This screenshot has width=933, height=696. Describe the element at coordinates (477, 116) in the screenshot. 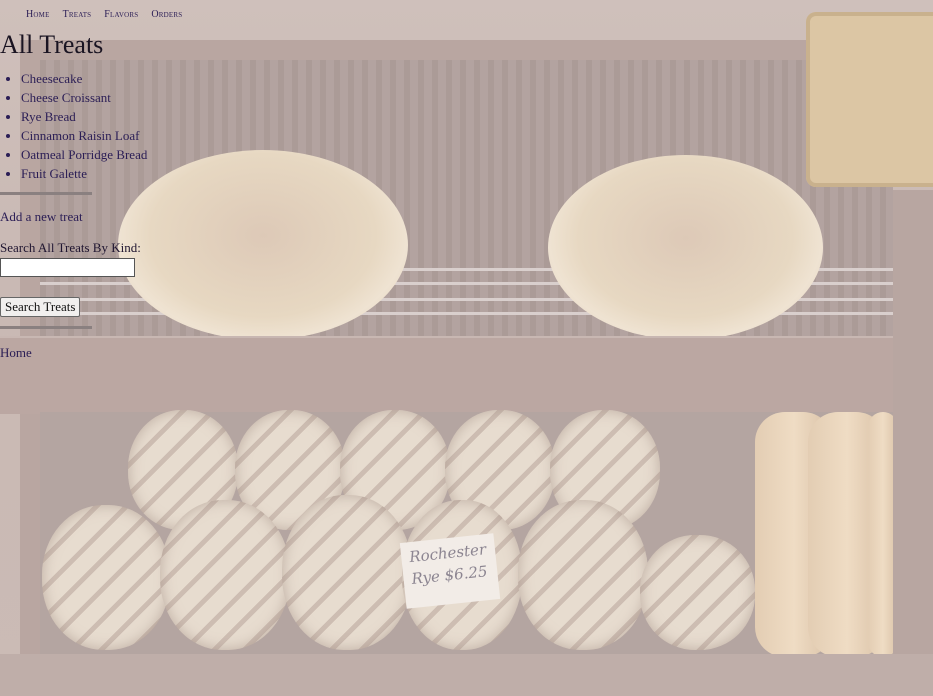

I see `list-item: Rye Bread` at that location.